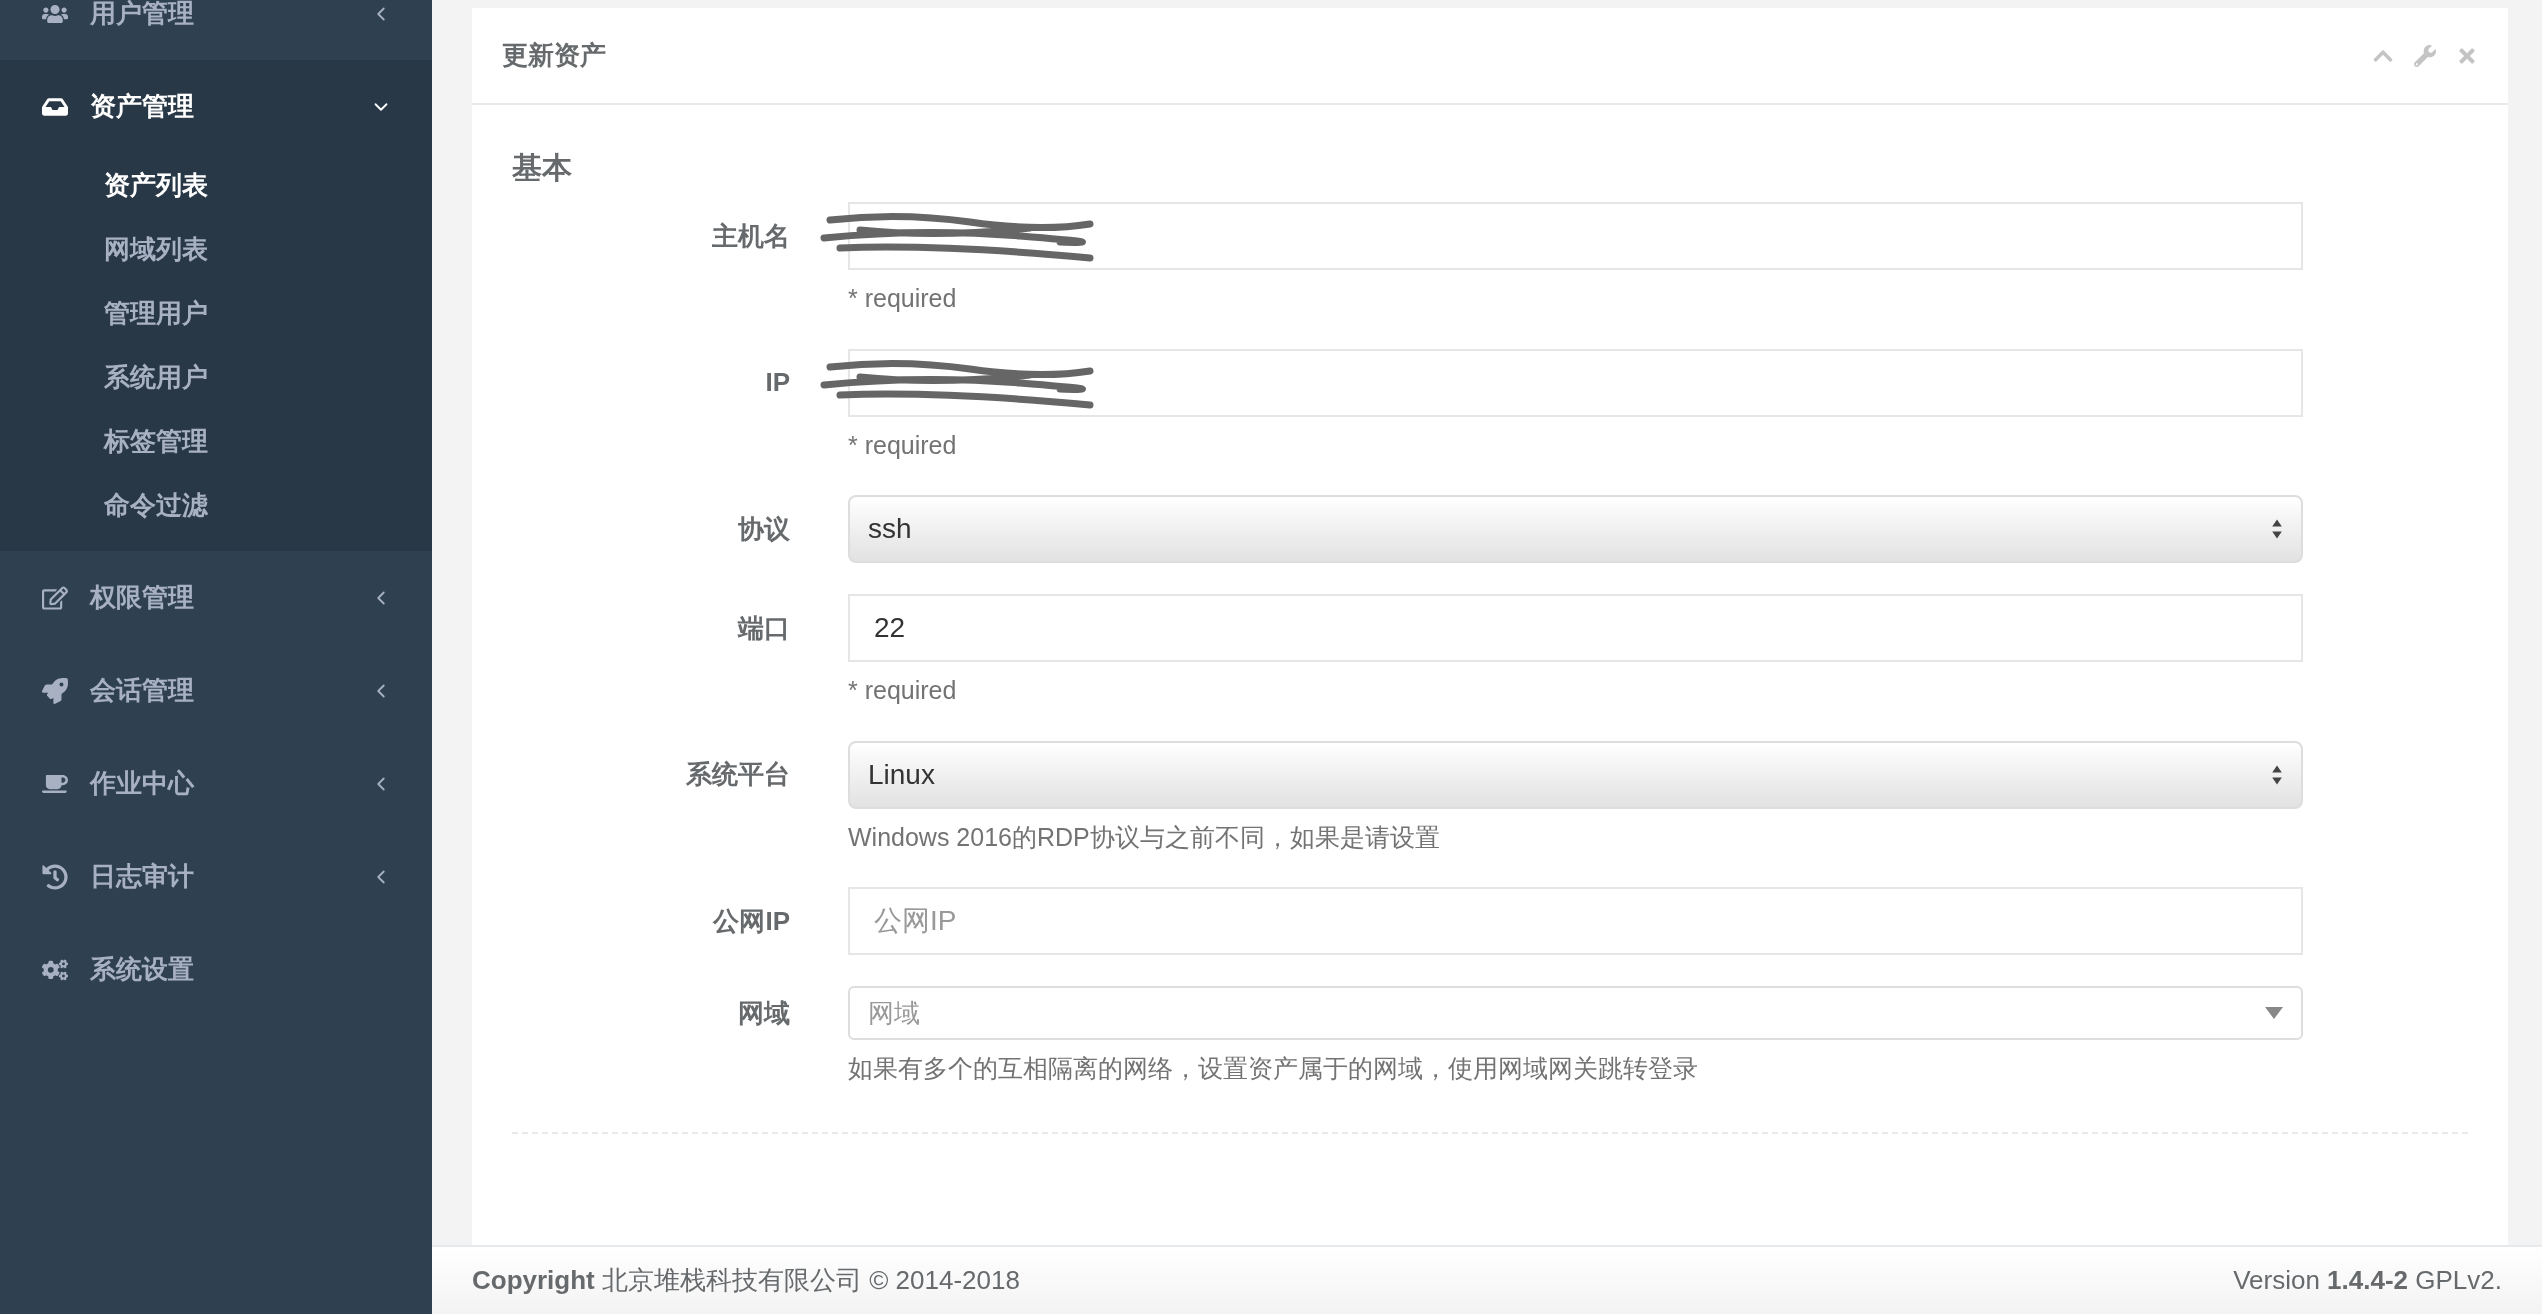 This screenshot has height=1314, width=2542. What do you see at coordinates (216, 249) in the screenshot?
I see `submenu-item: 网域列表` at bounding box center [216, 249].